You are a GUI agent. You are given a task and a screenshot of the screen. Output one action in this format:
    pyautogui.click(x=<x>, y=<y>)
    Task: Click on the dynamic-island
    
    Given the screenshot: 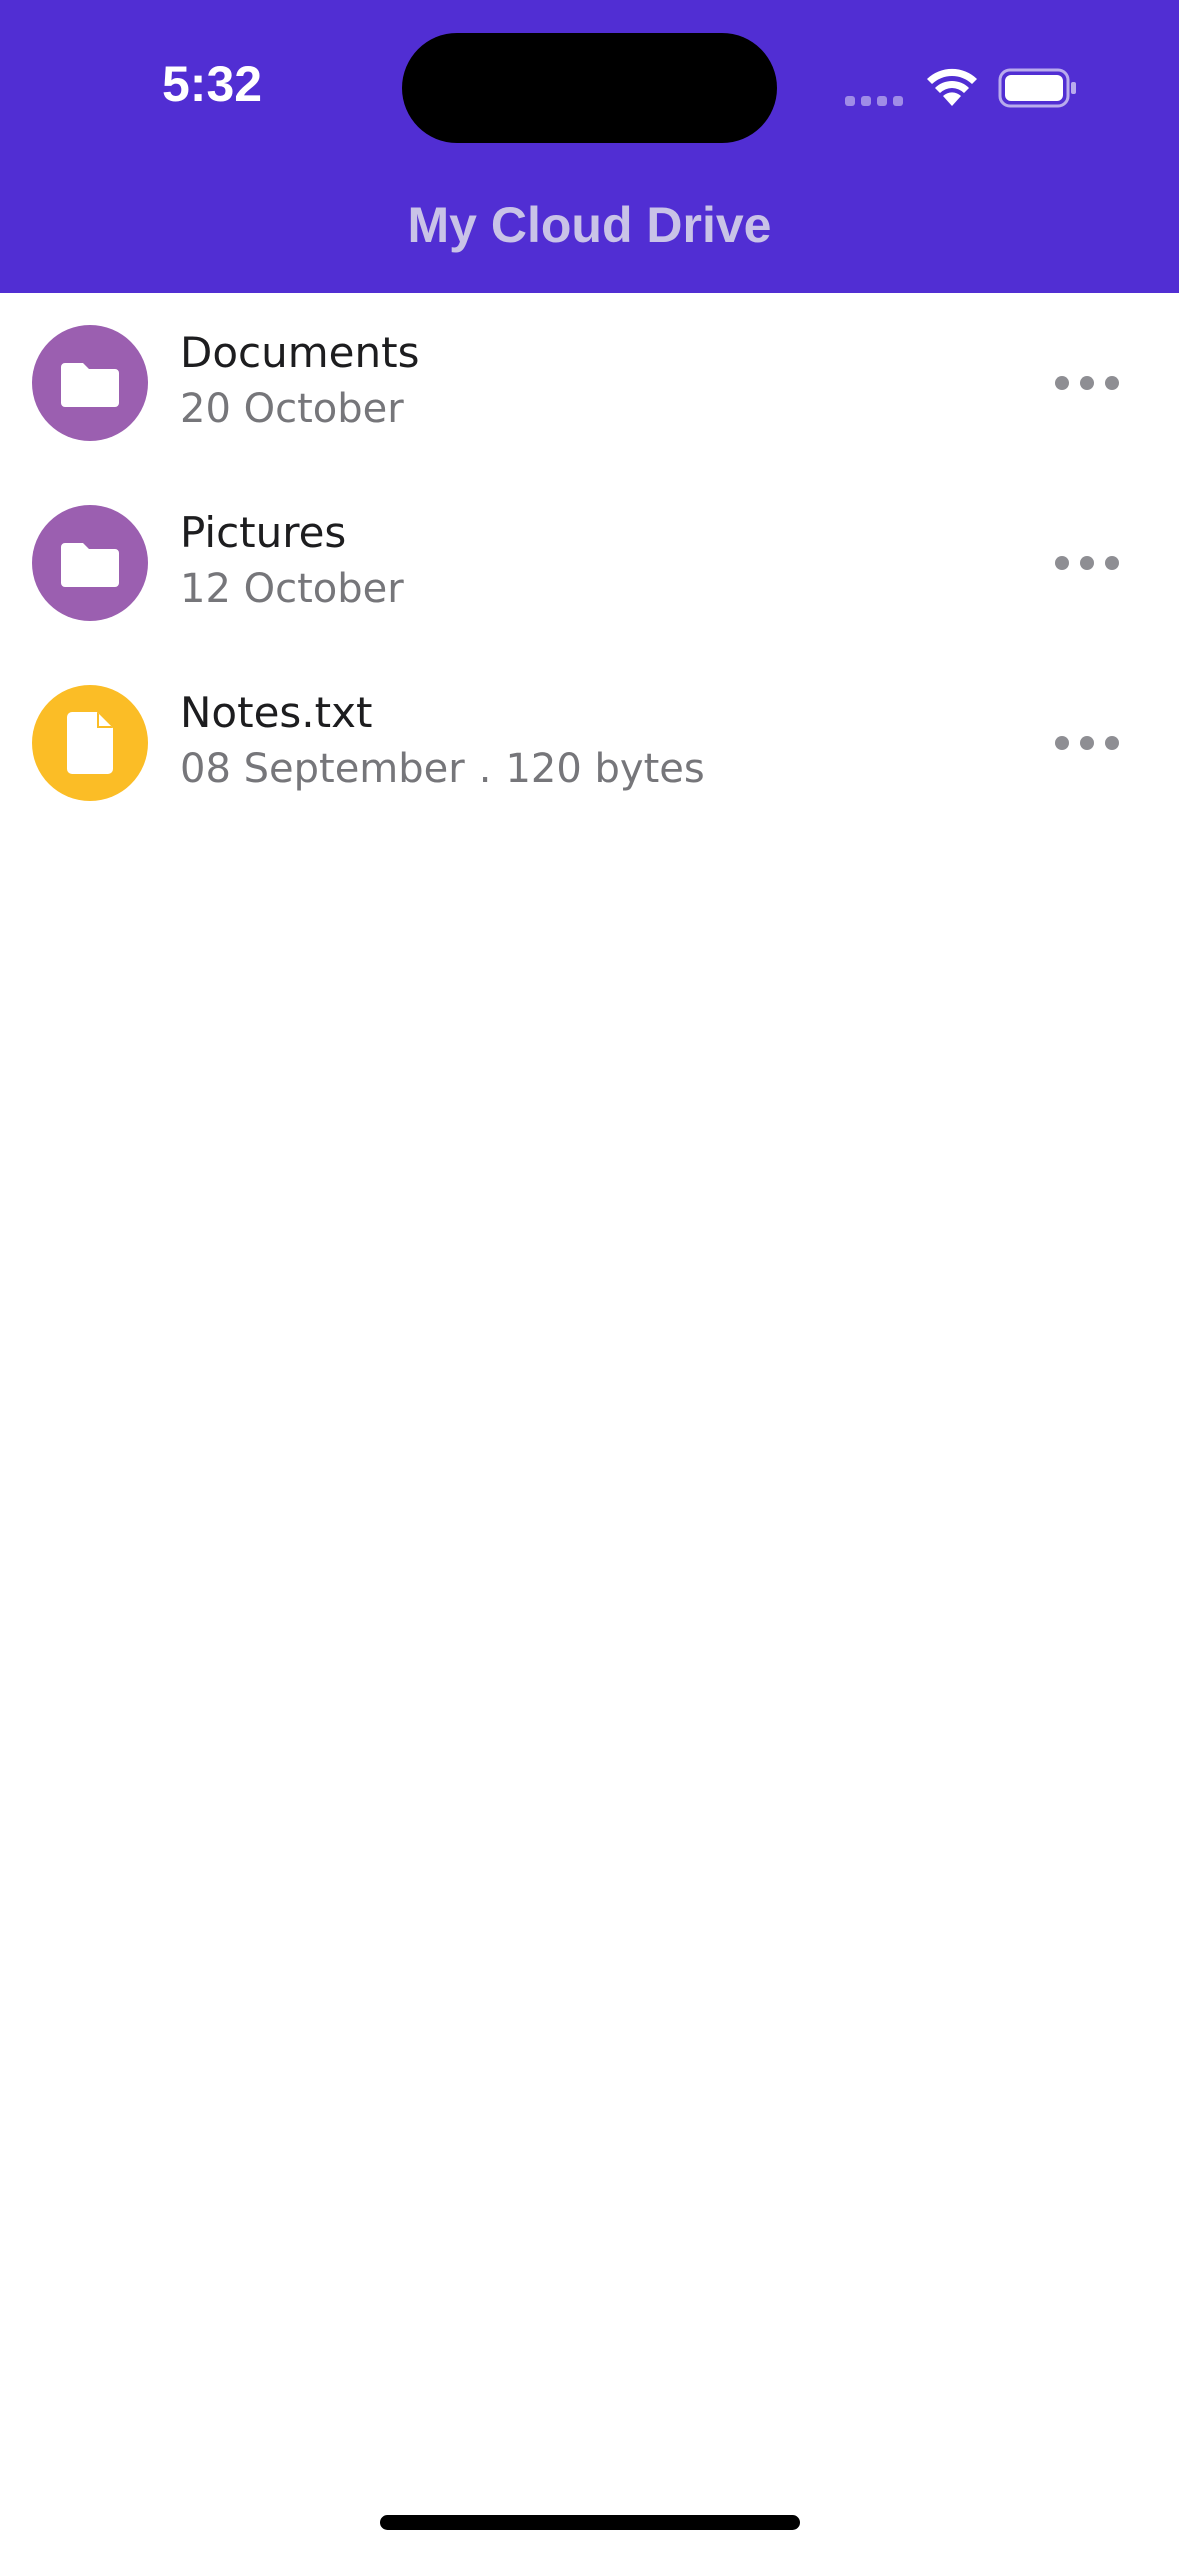 What is the action you would take?
    pyautogui.click(x=589, y=88)
    